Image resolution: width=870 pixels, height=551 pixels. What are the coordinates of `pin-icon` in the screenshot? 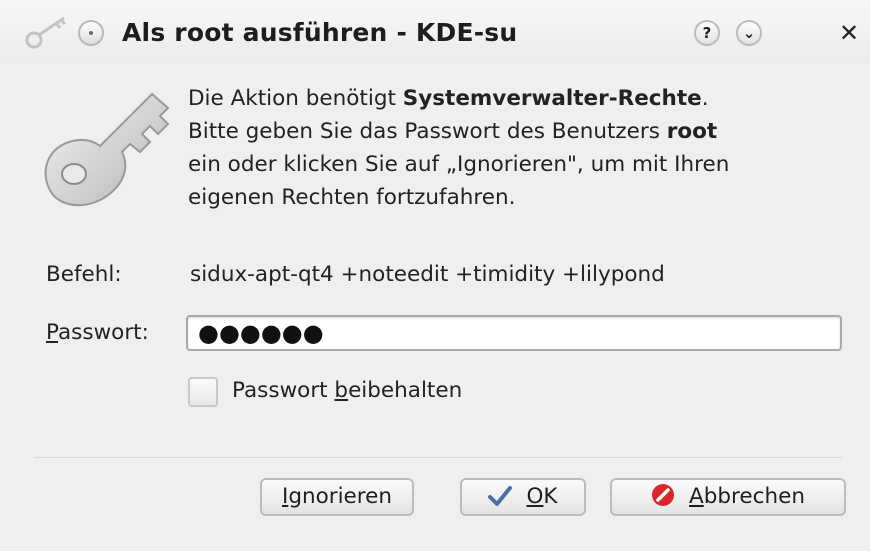 It's located at (91, 33).